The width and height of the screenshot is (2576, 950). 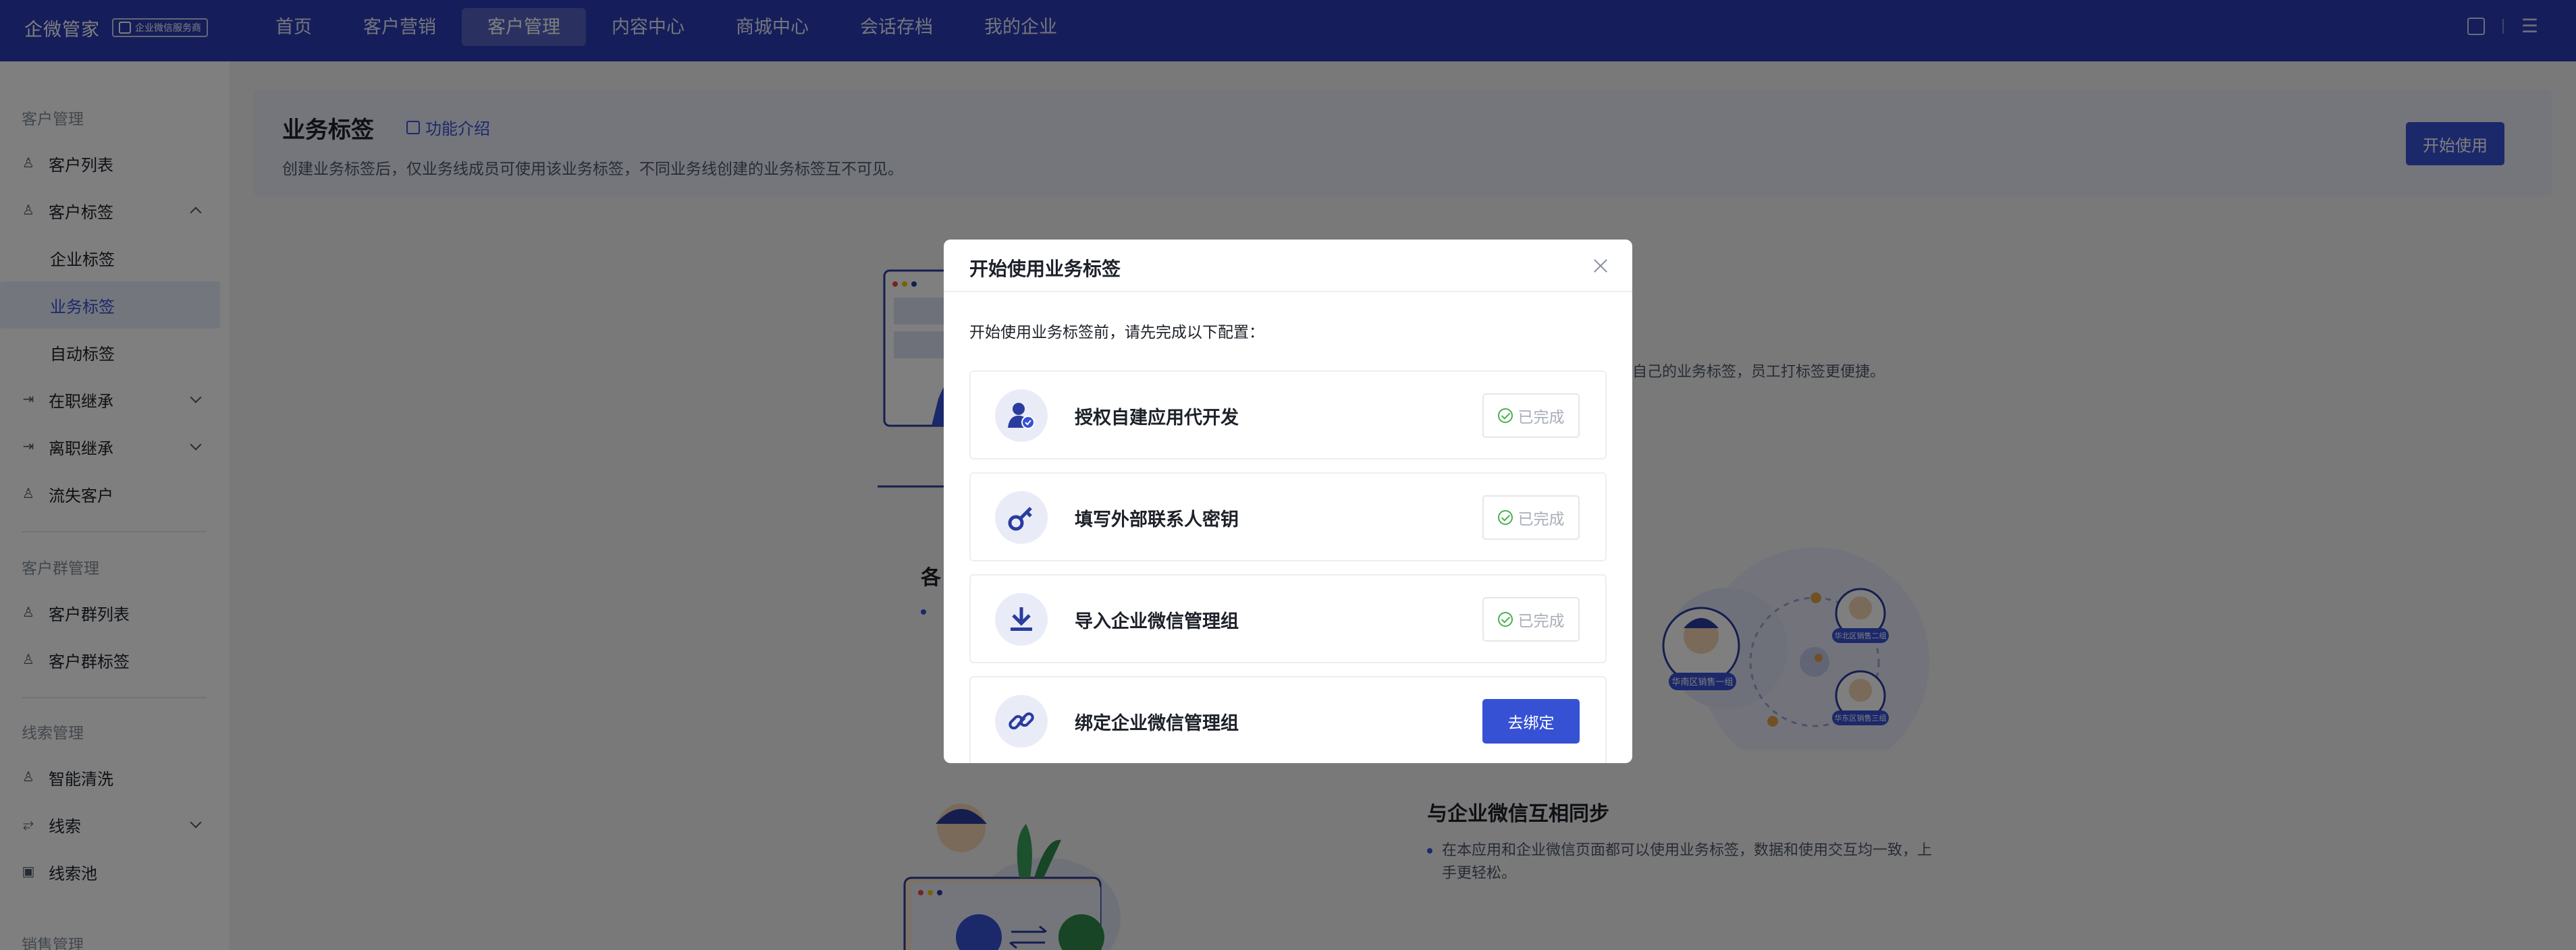 I want to click on download-icon, so click(x=1022, y=619).